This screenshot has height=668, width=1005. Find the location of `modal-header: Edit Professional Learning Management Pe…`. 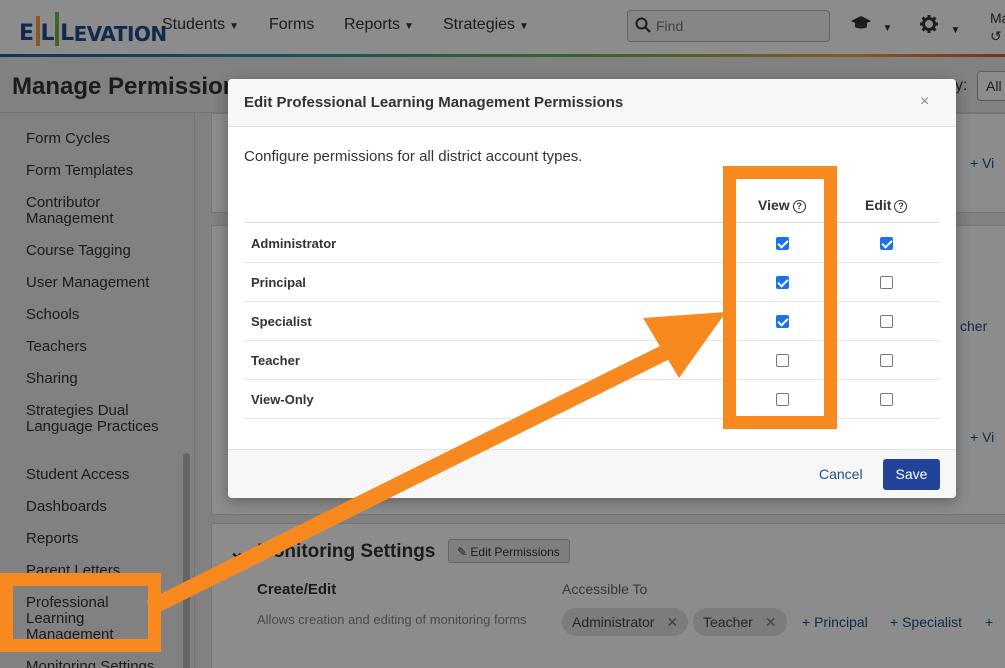

modal-header: Edit Professional Learning Management Pe… is located at coordinates (592, 103).